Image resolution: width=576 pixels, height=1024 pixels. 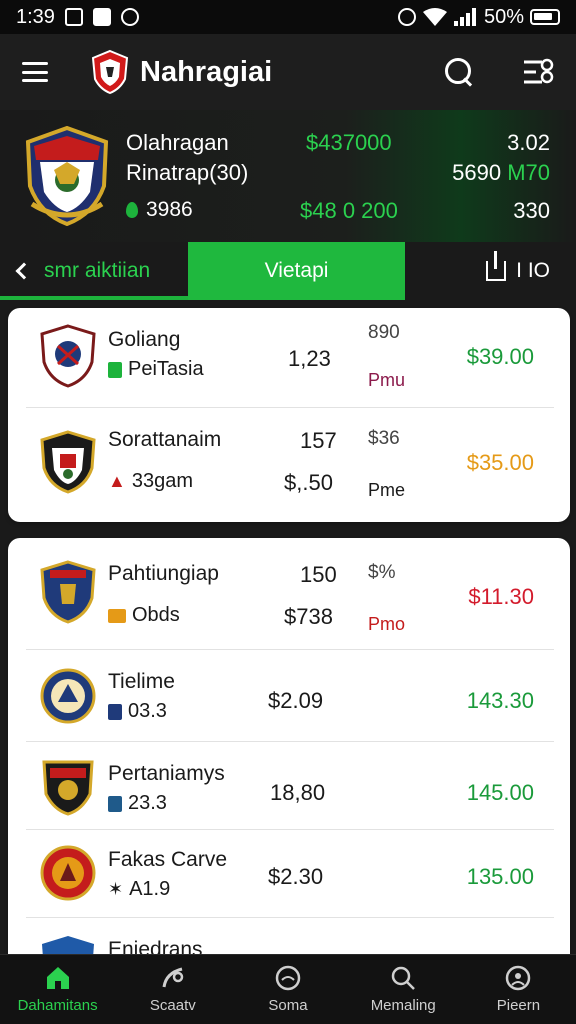 I want to click on list-item: Tielime 03.3 $2.09 143.30, so click(x=289, y=696).